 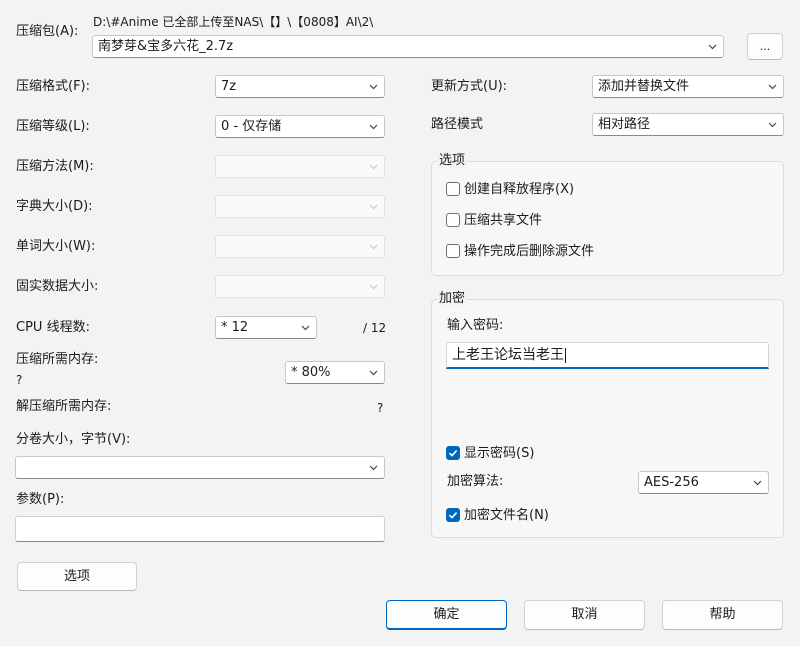 I want to click on path-mode-value: 相对路径, so click(x=624, y=124).